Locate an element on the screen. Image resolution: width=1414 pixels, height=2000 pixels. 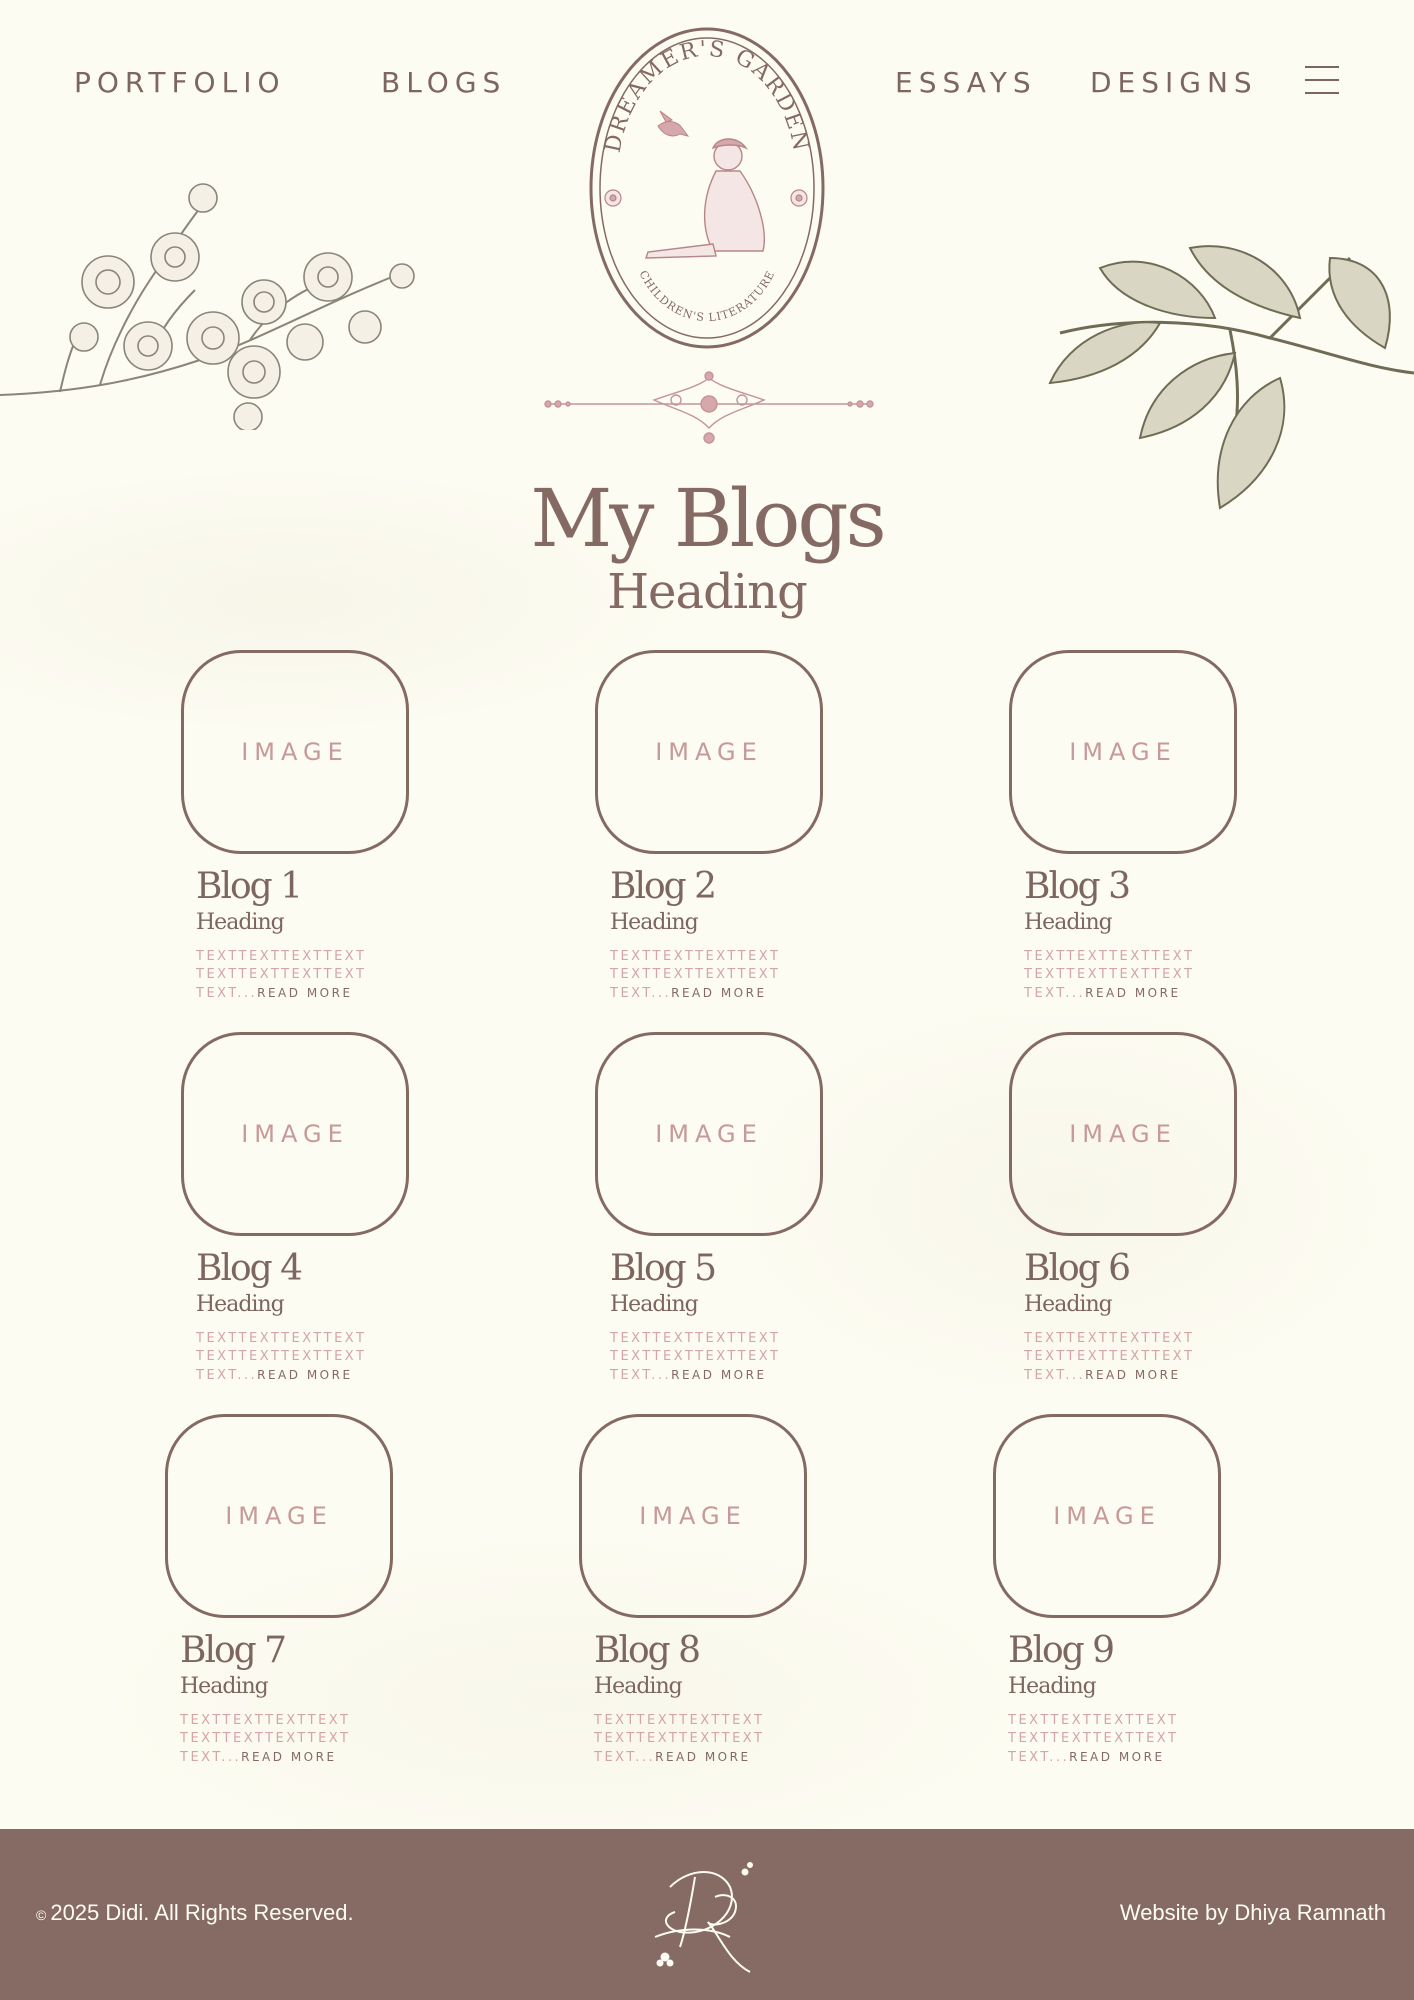
svg-text: DREAMER'S GARDEN is located at coordinates (707, 96).